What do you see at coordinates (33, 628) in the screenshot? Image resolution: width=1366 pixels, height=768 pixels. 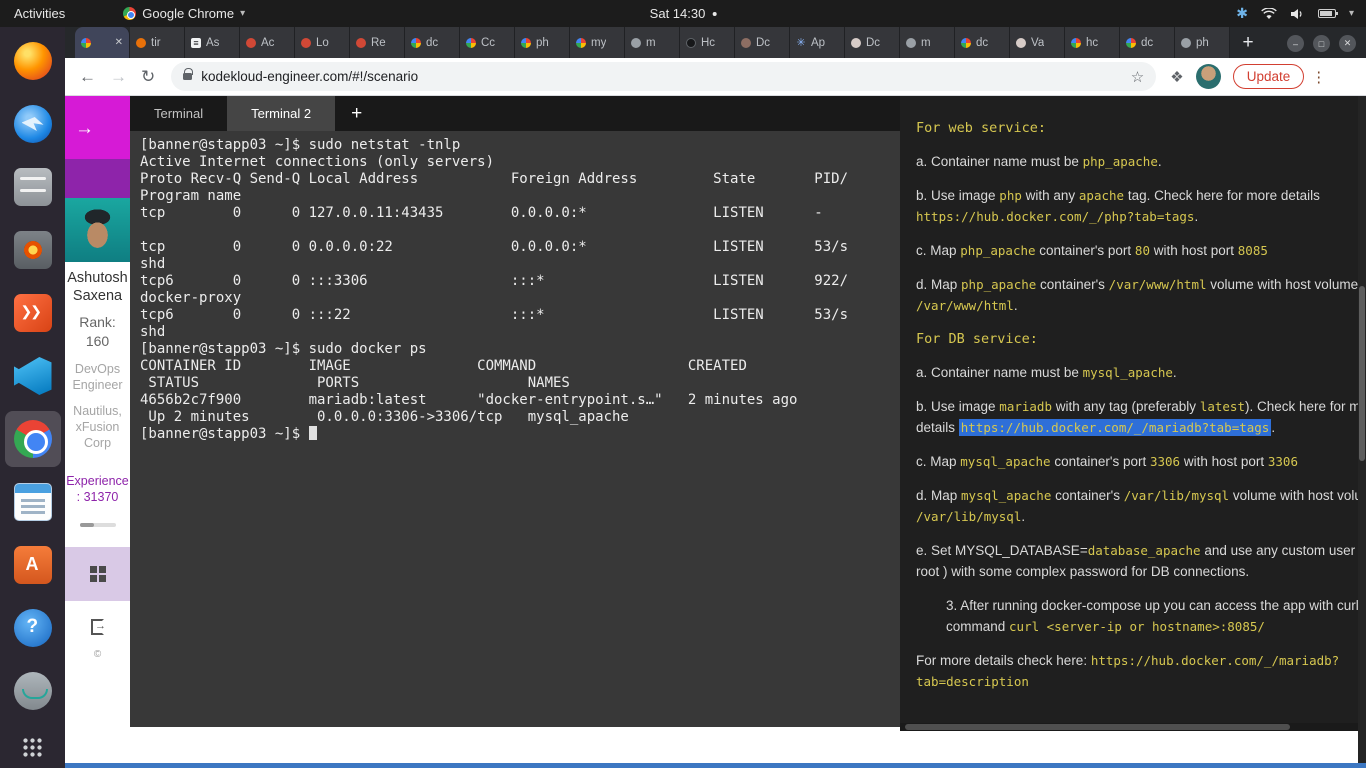 I see `dock-item-help` at bounding box center [33, 628].